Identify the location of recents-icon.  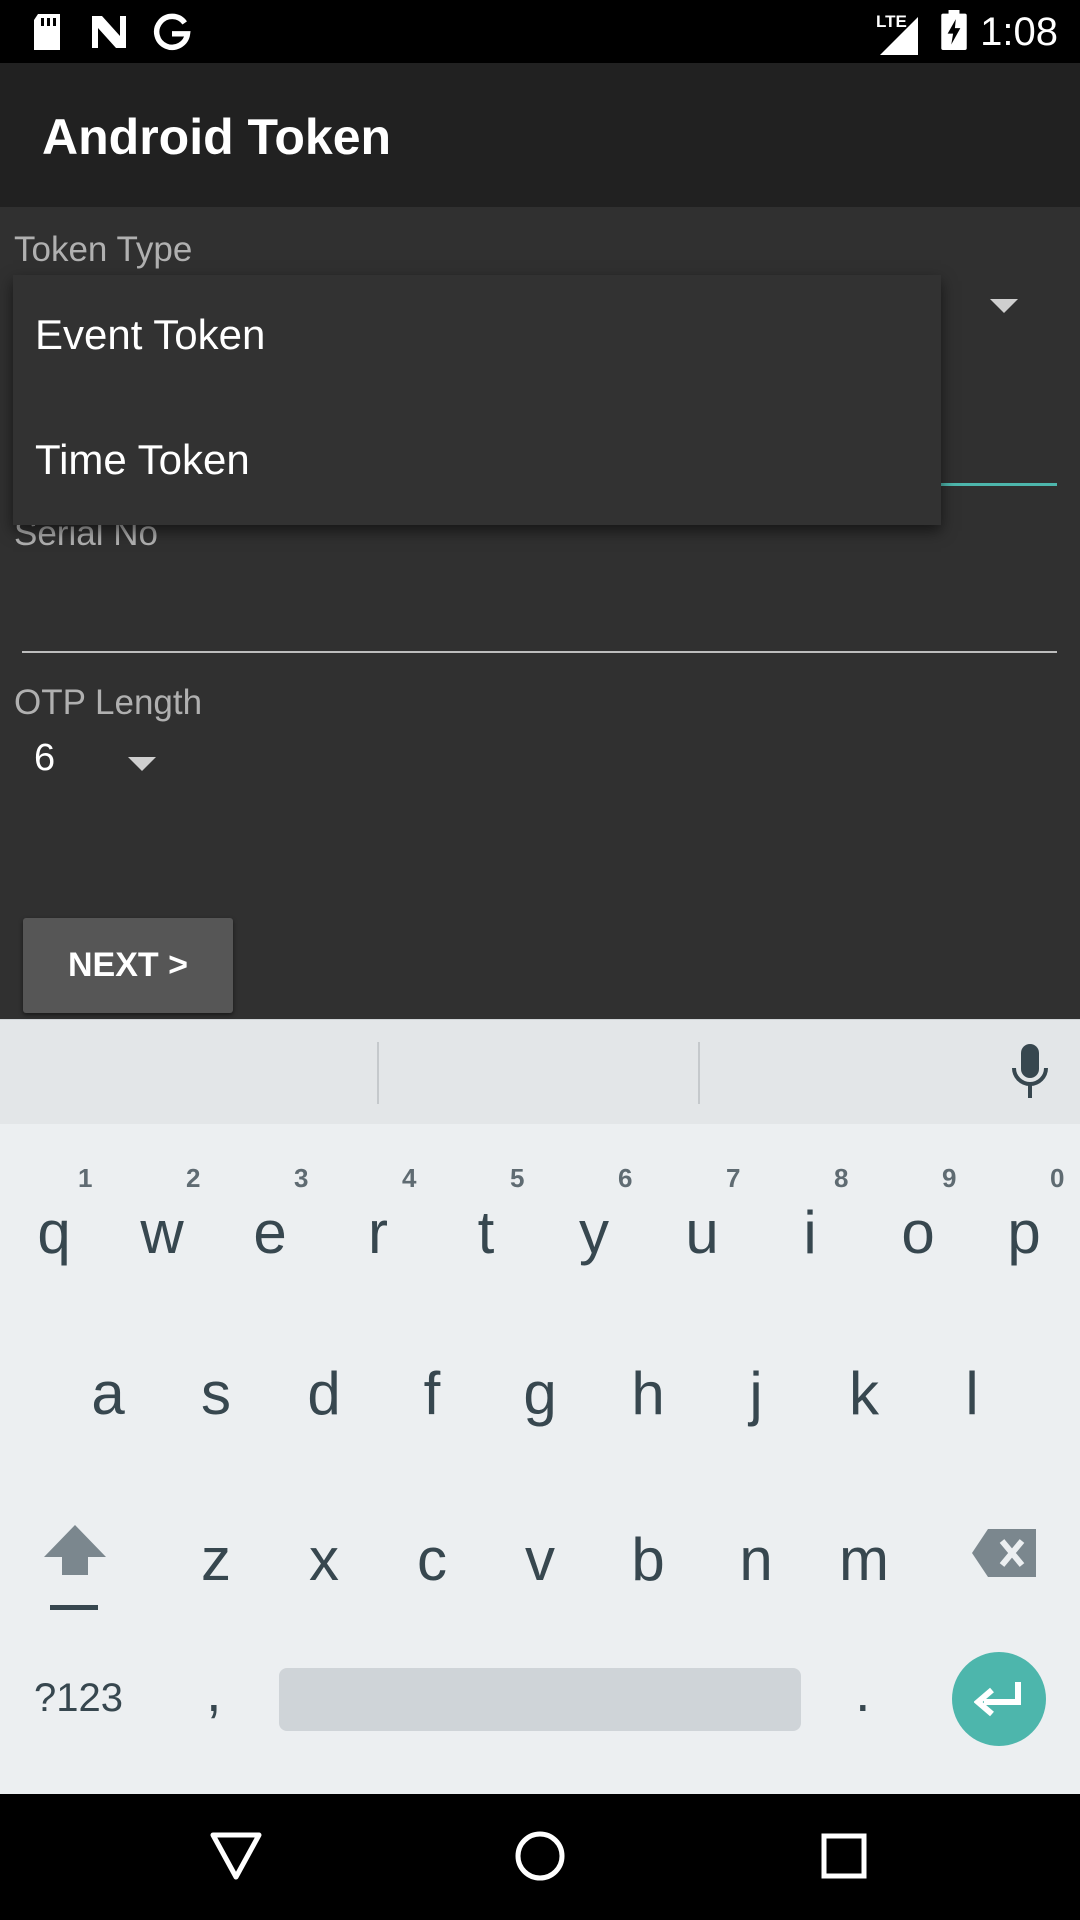
(844, 1856).